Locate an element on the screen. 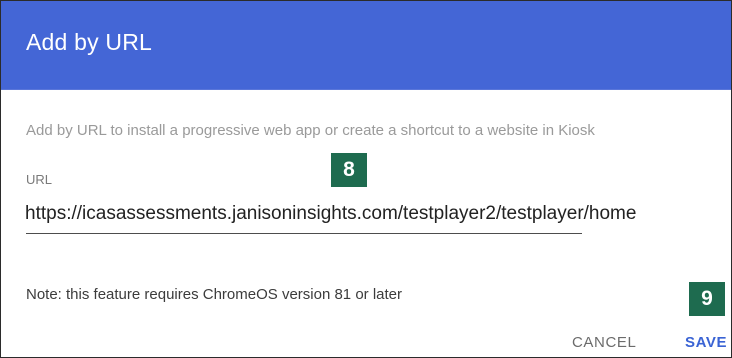 Image resolution: width=732 pixels, height=358 pixels. dialog-title: Add by URL is located at coordinates (89, 42).